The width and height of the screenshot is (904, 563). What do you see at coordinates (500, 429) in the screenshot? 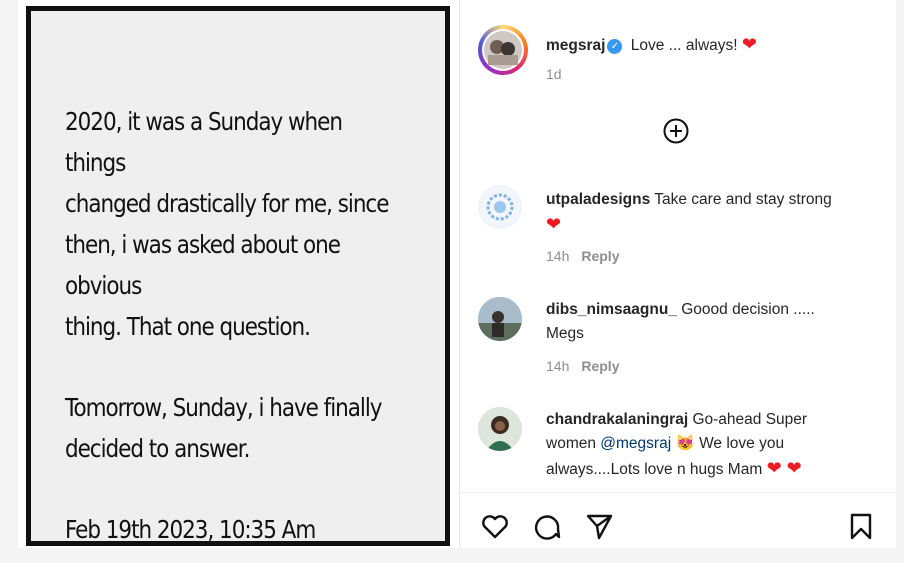
I see `avatar-chandrakalaningraj` at bounding box center [500, 429].